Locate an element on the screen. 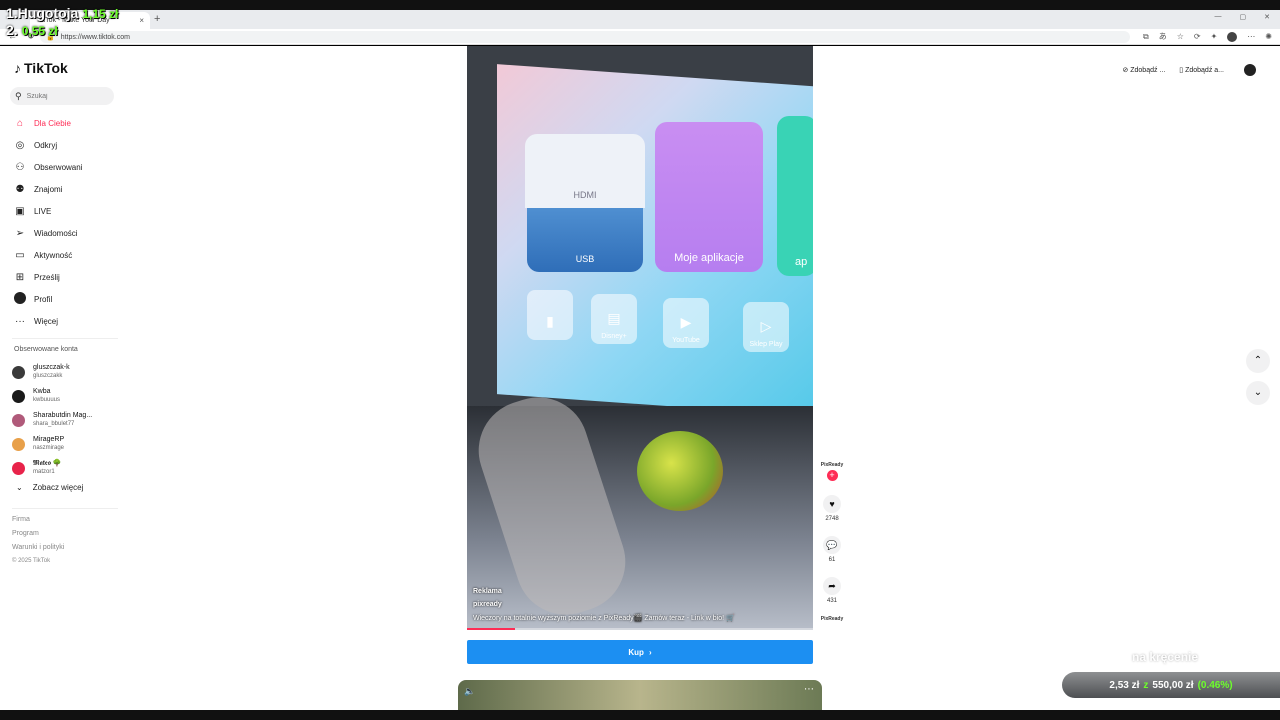 The height and width of the screenshot is (720, 1280). search-input is located at coordinates (64, 96).